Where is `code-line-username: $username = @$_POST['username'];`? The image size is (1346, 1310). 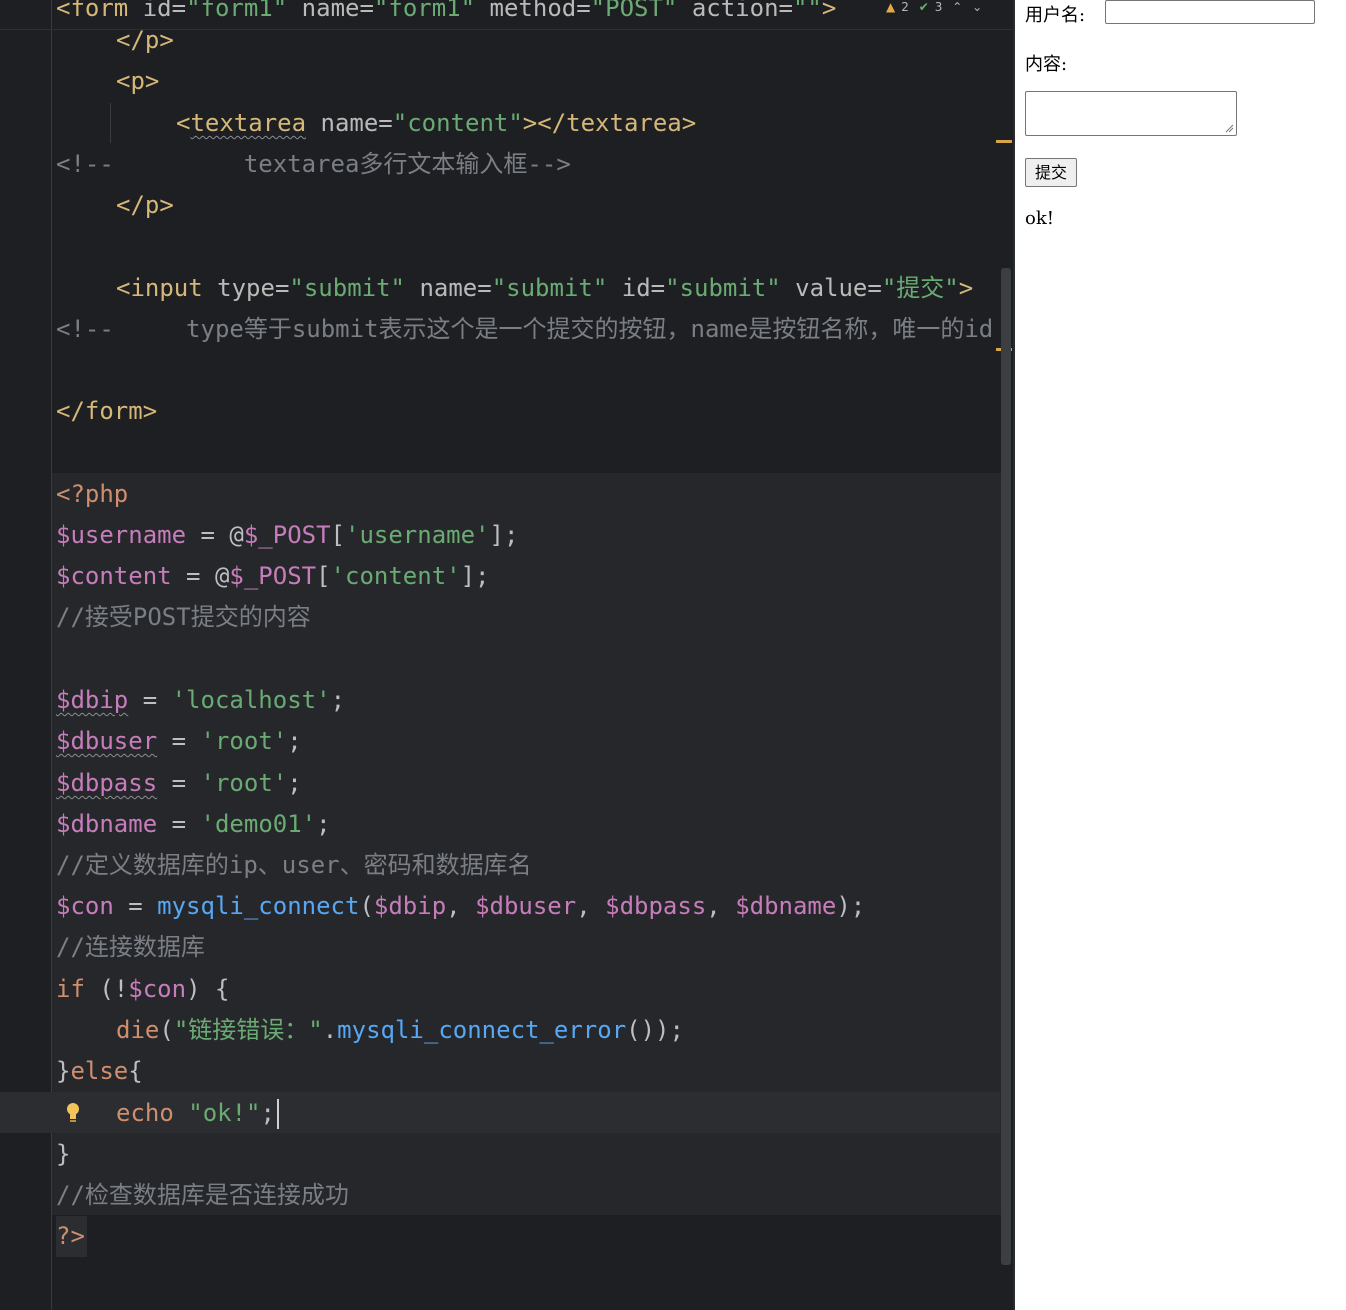 code-line-username: $username = @$_POST['username']; is located at coordinates (287, 535).